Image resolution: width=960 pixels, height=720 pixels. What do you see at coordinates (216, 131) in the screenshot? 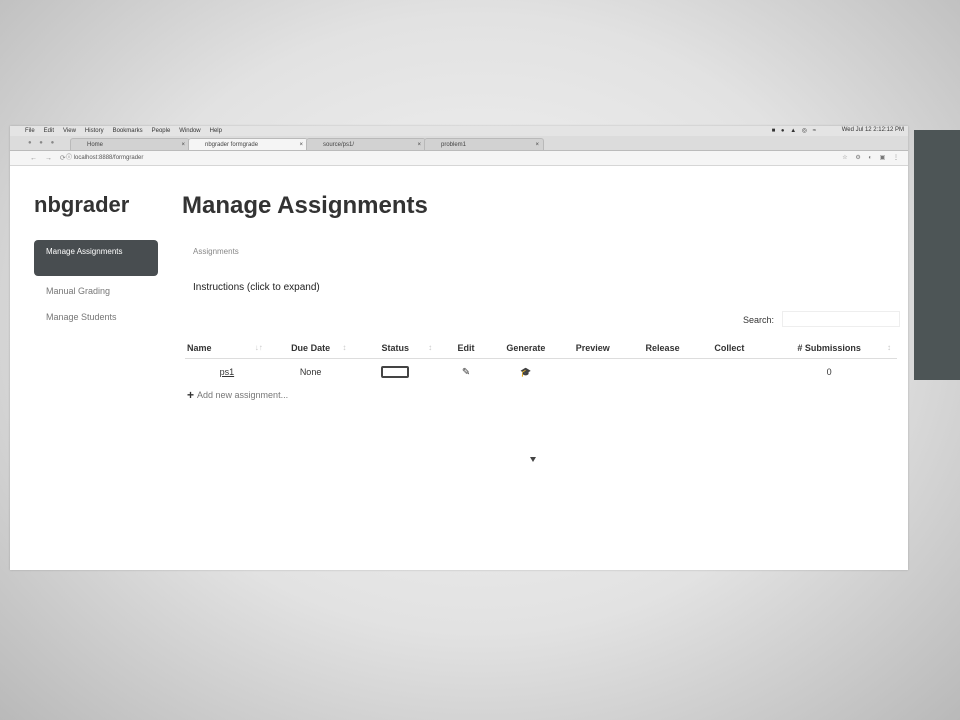
I see `menu-help: Help` at bounding box center [216, 131].